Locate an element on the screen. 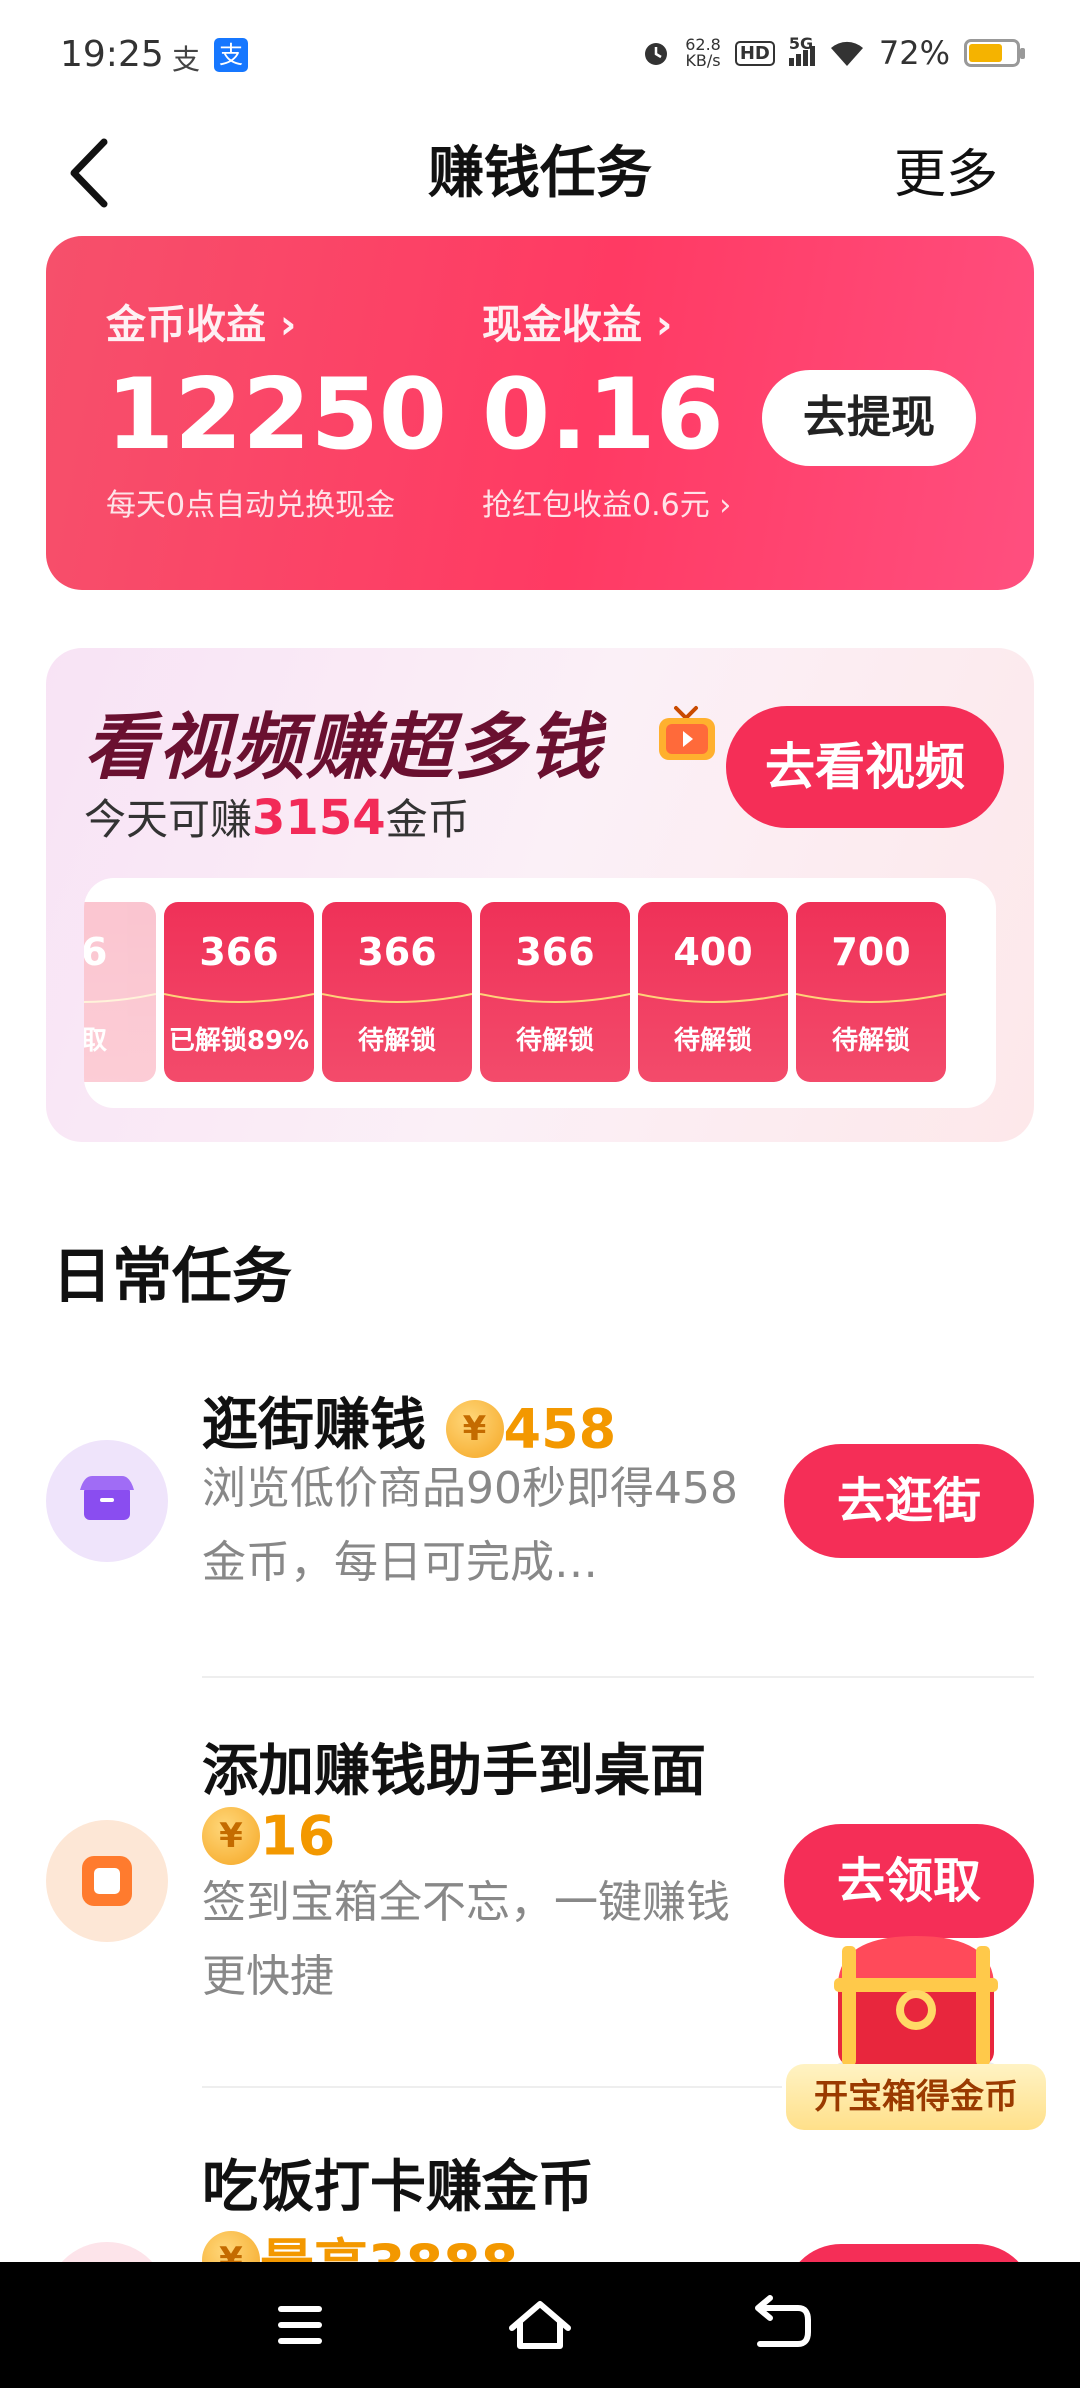  more-button: 更多 is located at coordinates (946, 169).